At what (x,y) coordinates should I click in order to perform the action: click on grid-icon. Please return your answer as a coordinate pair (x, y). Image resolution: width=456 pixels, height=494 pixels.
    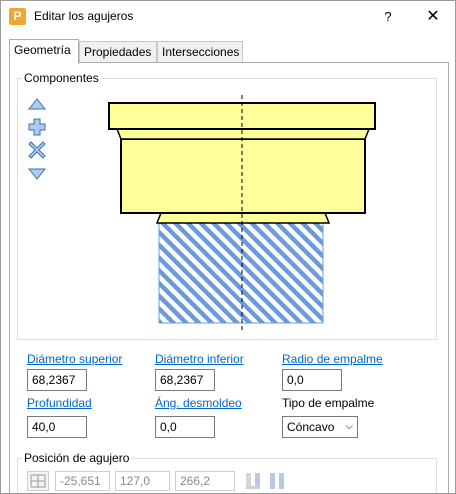
    Looking at the image, I should click on (38, 481).